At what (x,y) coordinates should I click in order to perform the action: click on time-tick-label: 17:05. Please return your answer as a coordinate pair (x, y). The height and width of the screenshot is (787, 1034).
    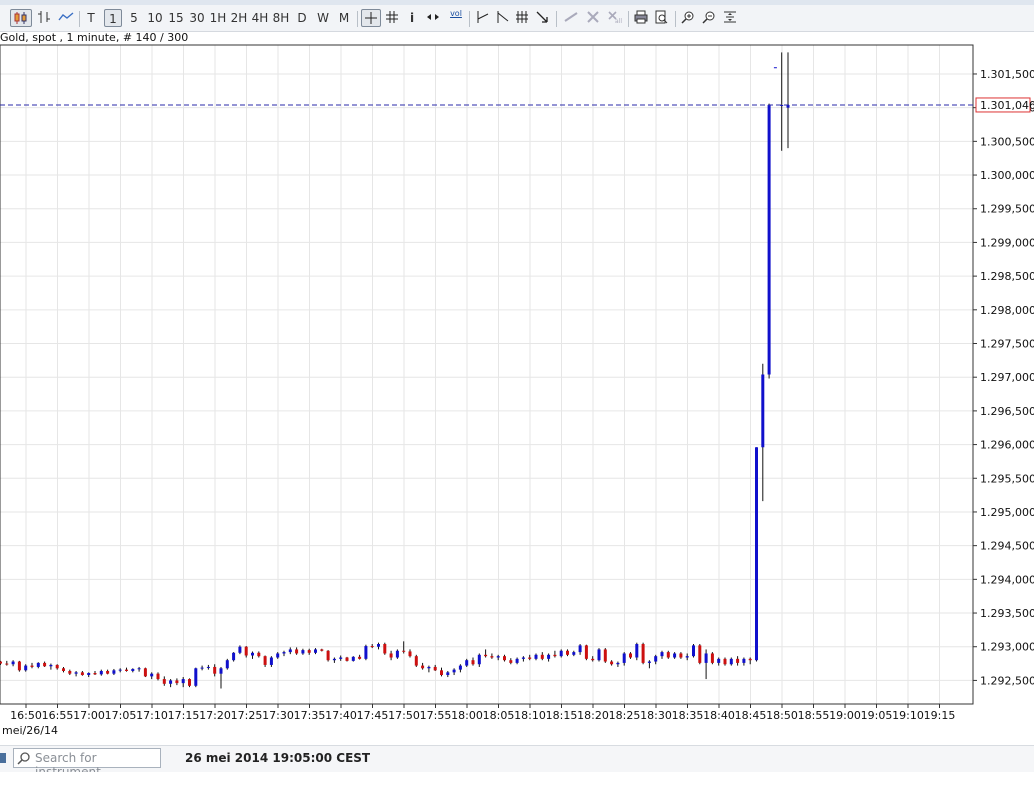
    Looking at the image, I should click on (121, 715).